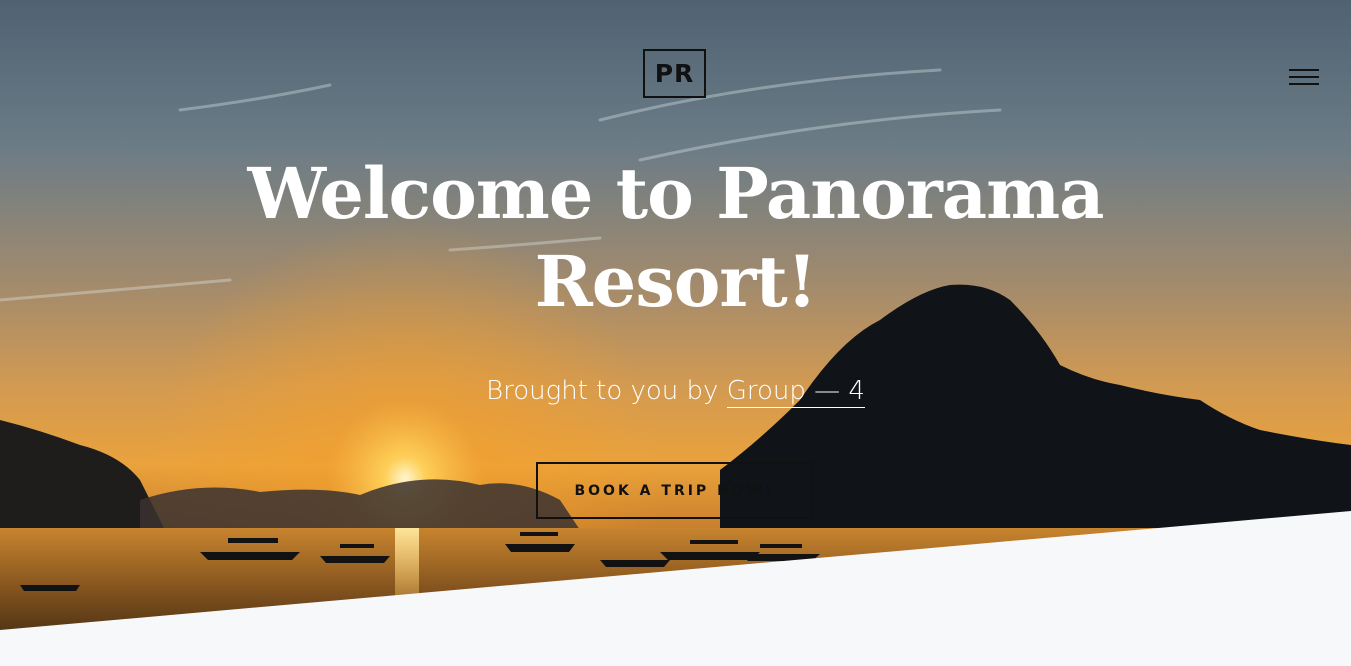 The image size is (1351, 666). I want to click on book-trip-button: BOOK A TRIP NOW!, so click(674, 490).